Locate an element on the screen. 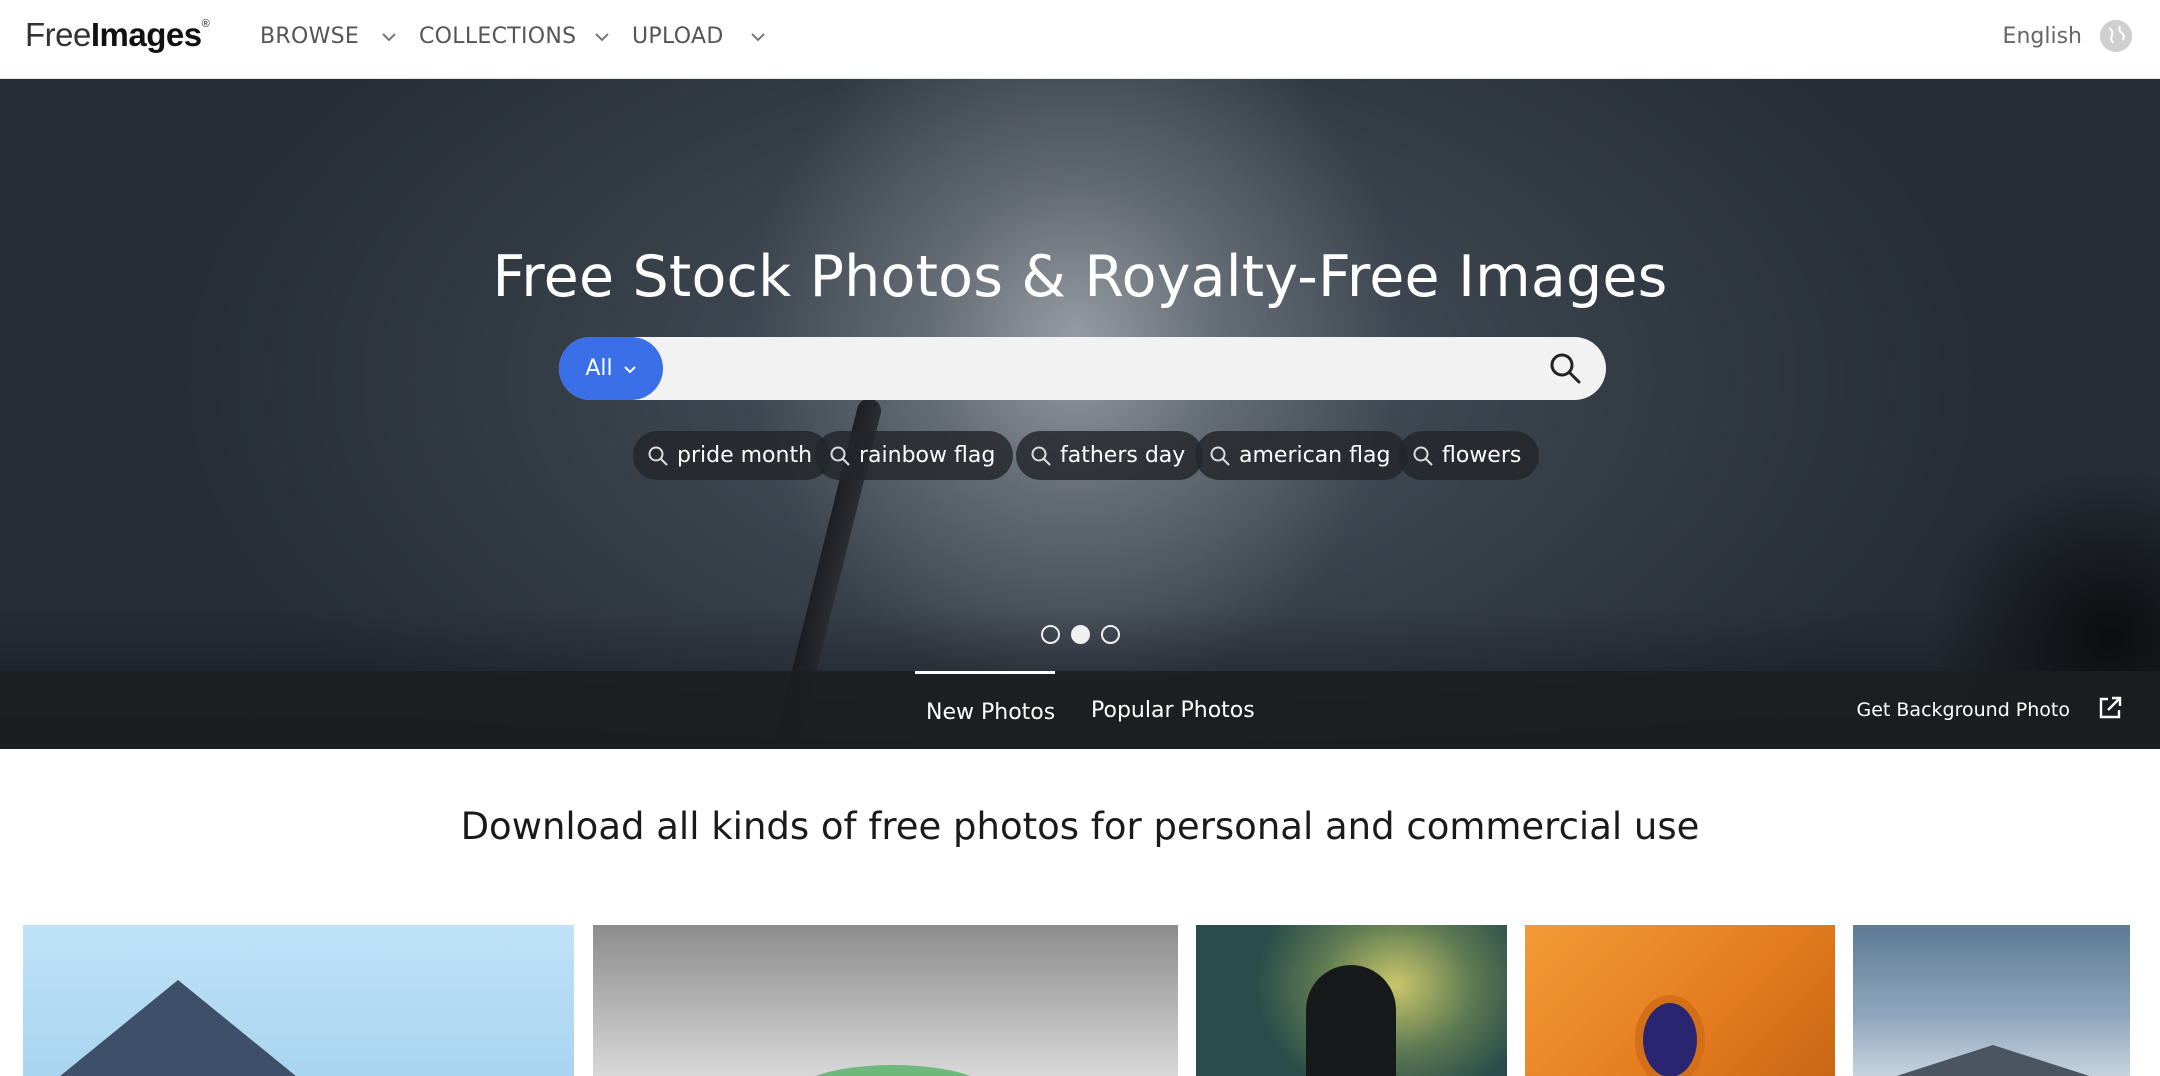 The width and height of the screenshot is (2160, 1076). carousel-dot-active is located at coordinates (1080, 634).